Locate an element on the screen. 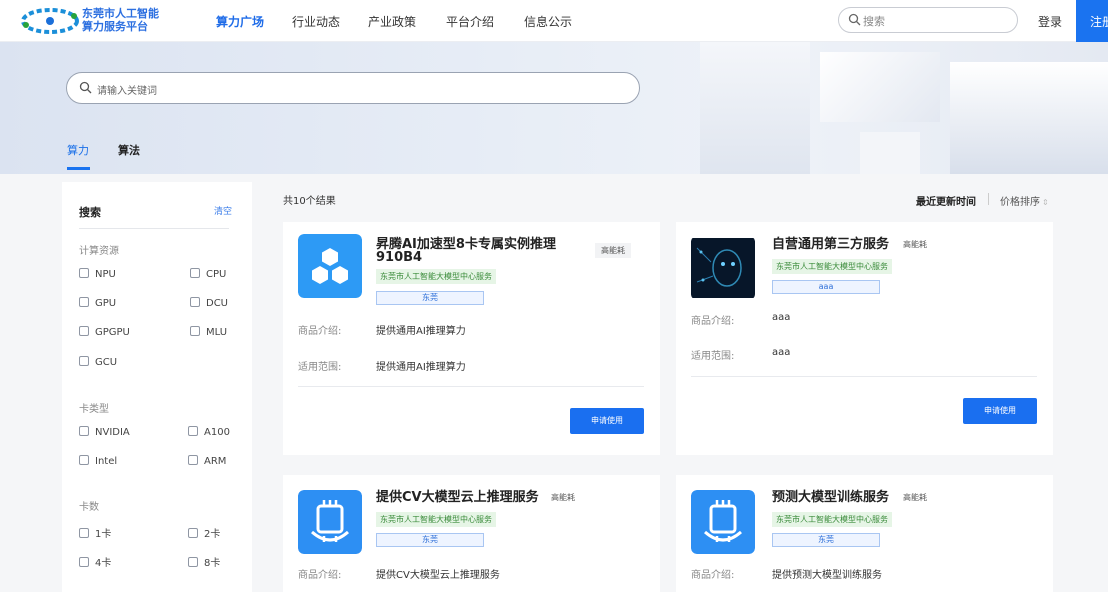 The image size is (1108, 592). filter-group-title: 卡类型 is located at coordinates (94, 409).